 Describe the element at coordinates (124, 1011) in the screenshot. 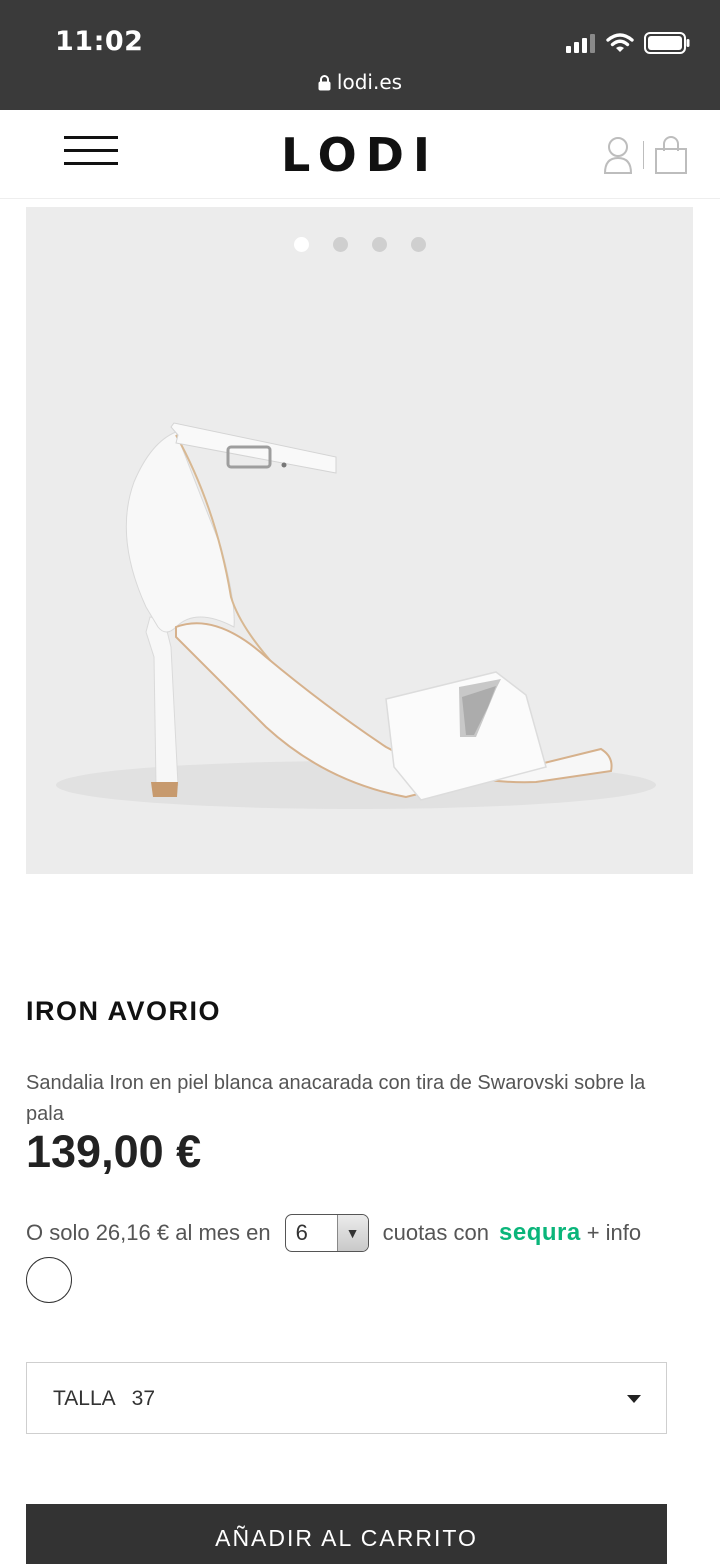

I see `product-title: IRON AVORIO` at that location.